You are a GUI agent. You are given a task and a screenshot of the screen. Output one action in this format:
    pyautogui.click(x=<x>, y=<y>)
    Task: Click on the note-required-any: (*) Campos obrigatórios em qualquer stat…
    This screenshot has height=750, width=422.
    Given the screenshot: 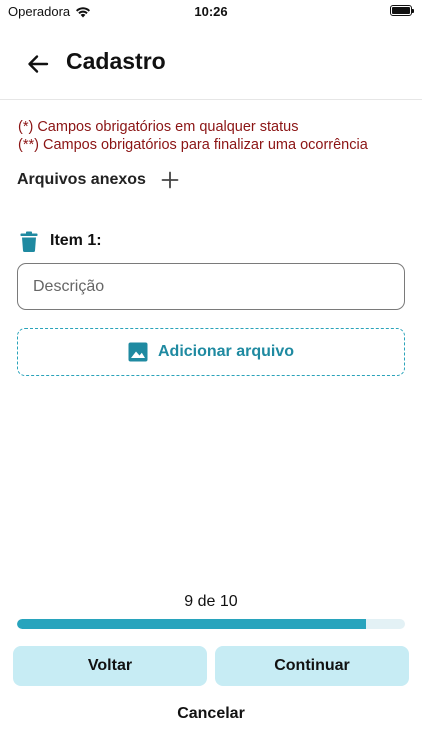 What is the action you would take?
    pyautogui.click(x=158, y=127)
    